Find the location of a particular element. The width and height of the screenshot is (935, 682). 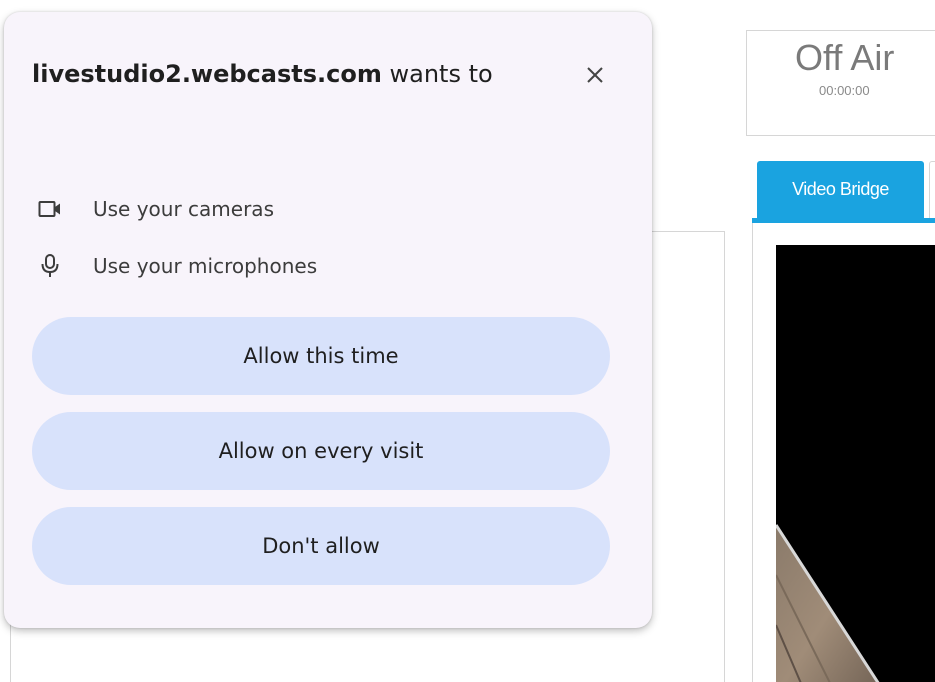

video-preview is located at coordinates (855, 463).